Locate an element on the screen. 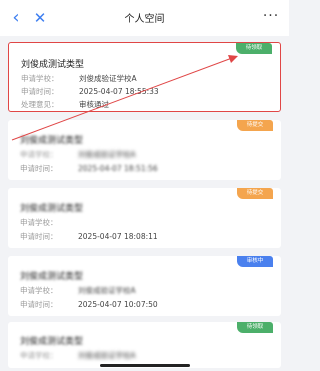 The image size is (320, 371). time-row: 申请时间： 2025-04-07 18:51:56 is located at coordinates (89, 168).